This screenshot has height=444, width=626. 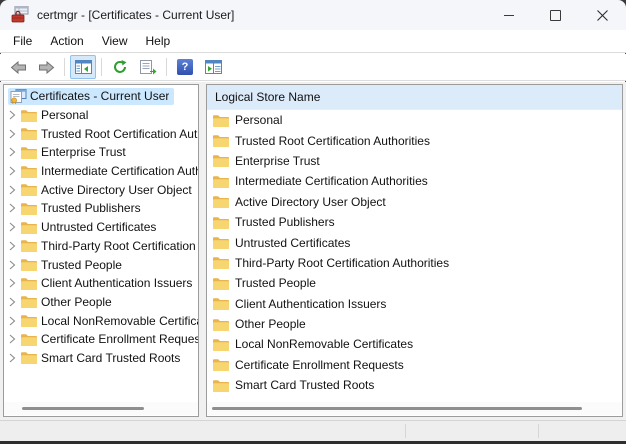 What do you see at coordinates (101, 358) in the screenshot?
I see `tree-item: Smart Card Trusted Roots` at bounding box center [101, 358].